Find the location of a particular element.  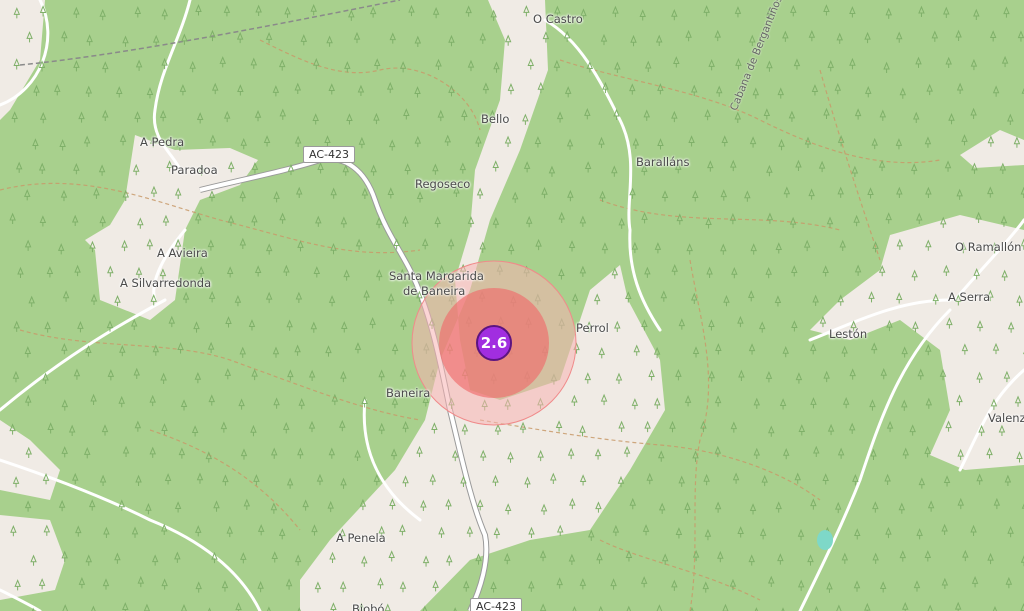

place-valenza: Valenza is located at coordinates (1006, 418).